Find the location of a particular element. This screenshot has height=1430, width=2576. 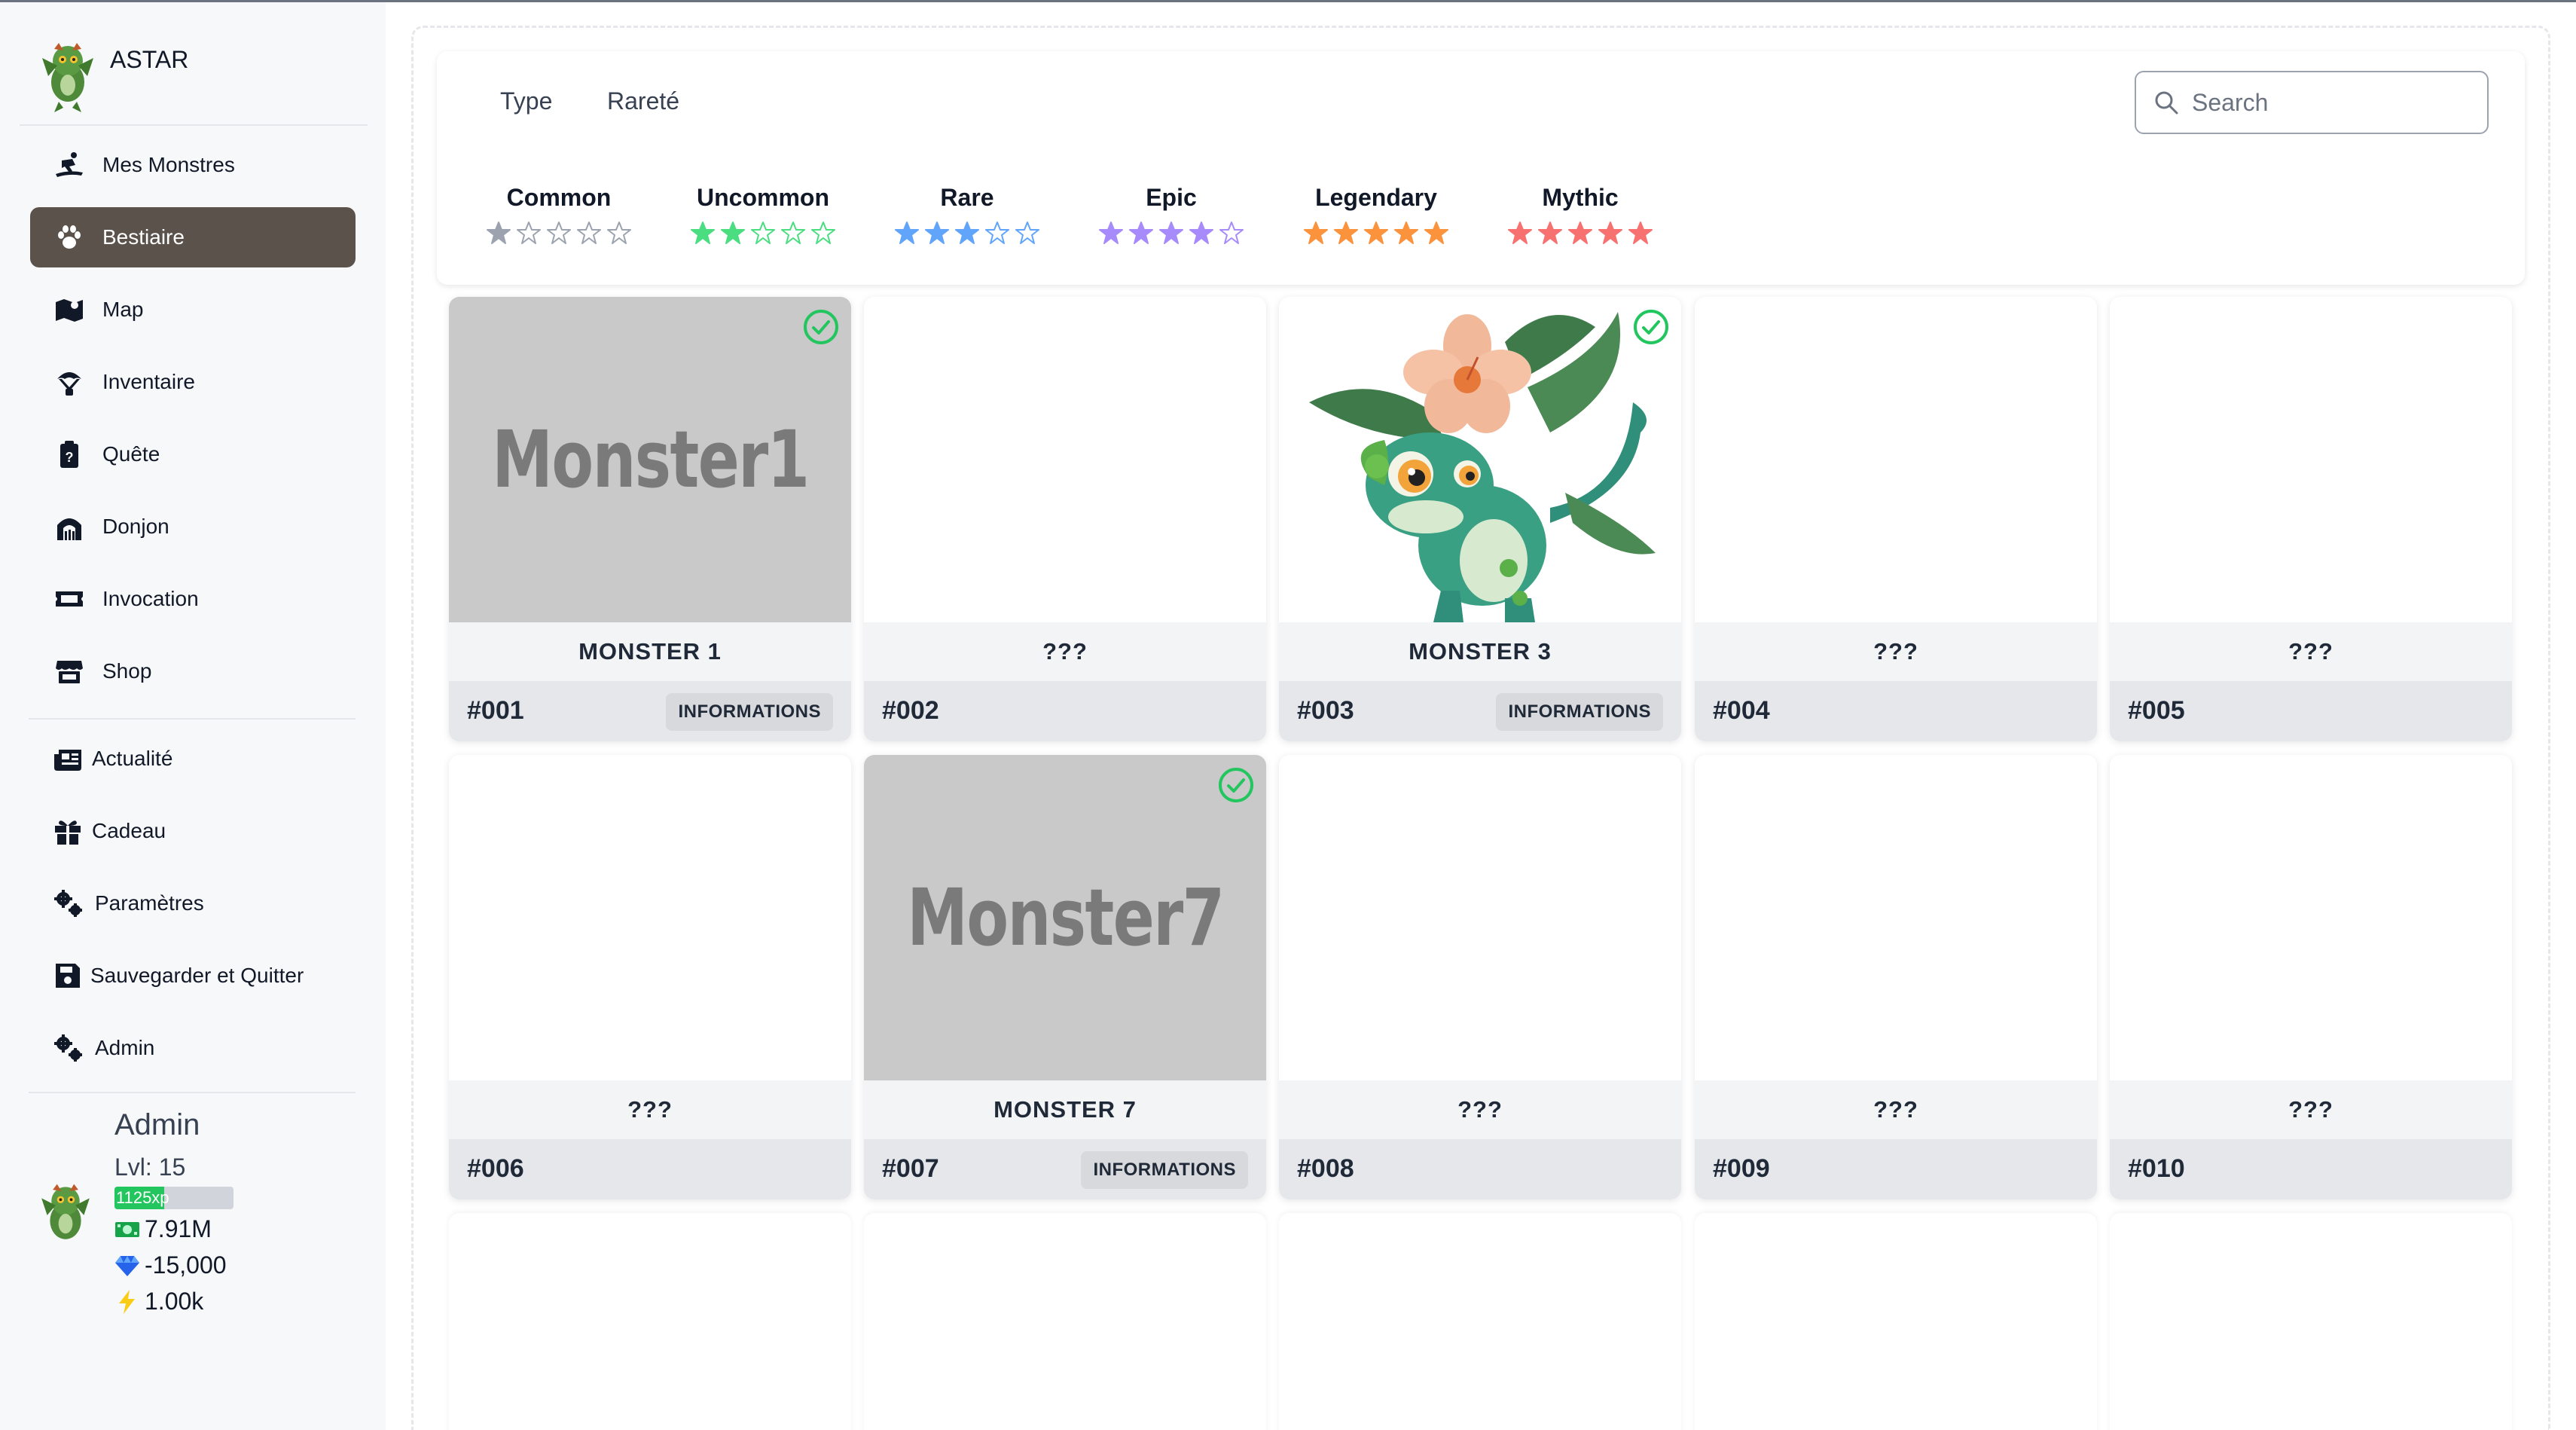

nav-item-map: Map is located at coordinates (193, 310).